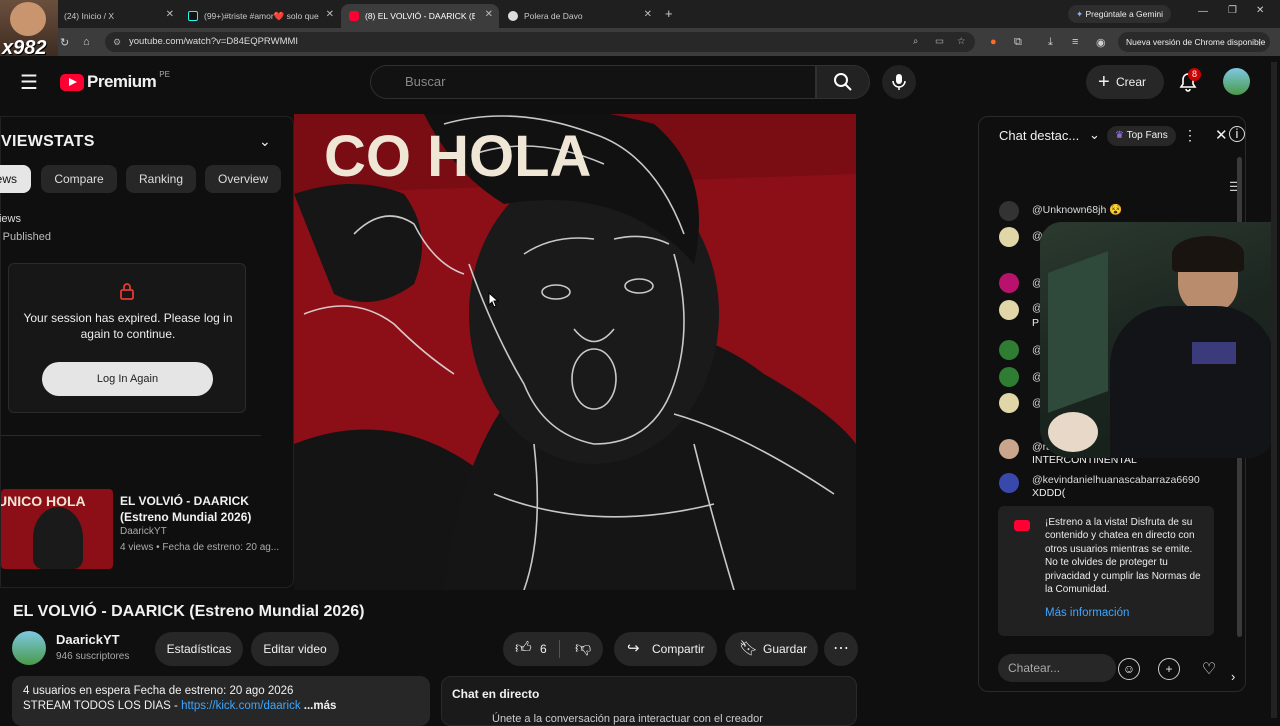  What do you see at coordinates (1232, 10) in the screenshot?
I see `restore-button: ❐` at bounding box center [1232, 10].